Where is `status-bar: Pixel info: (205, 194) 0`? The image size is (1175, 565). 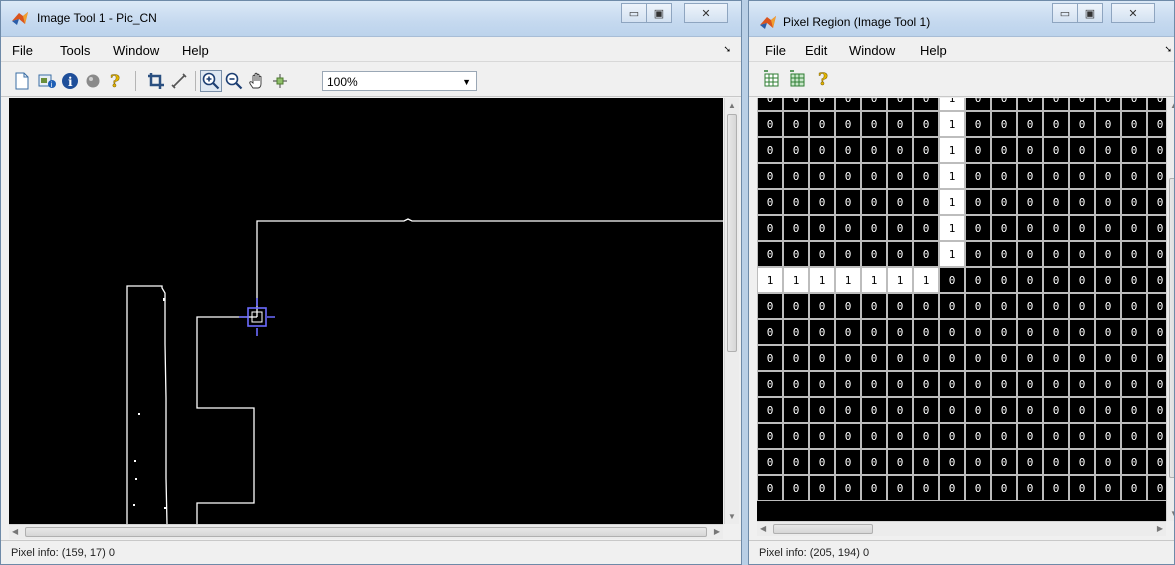 status-bar: Pixel info: (205, 194) 0 is located at coordinates (961, 552).